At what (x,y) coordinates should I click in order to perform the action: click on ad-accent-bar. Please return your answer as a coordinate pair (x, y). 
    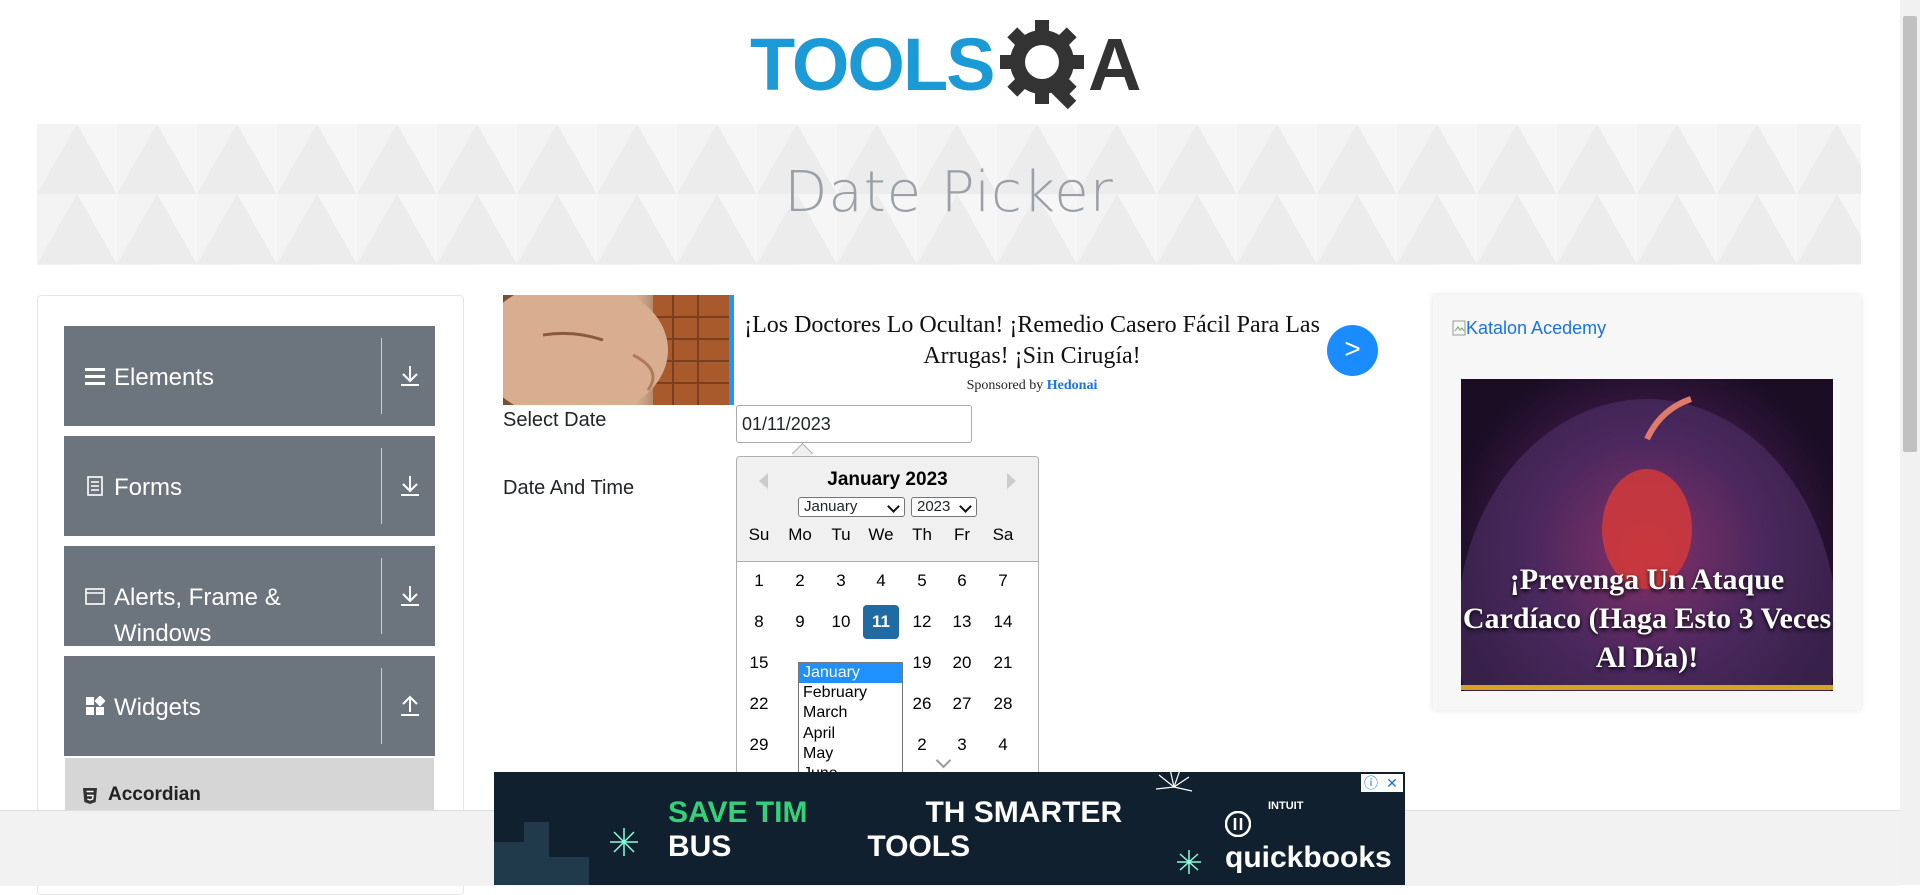
    Looking at the image, I should click on (731, 350).